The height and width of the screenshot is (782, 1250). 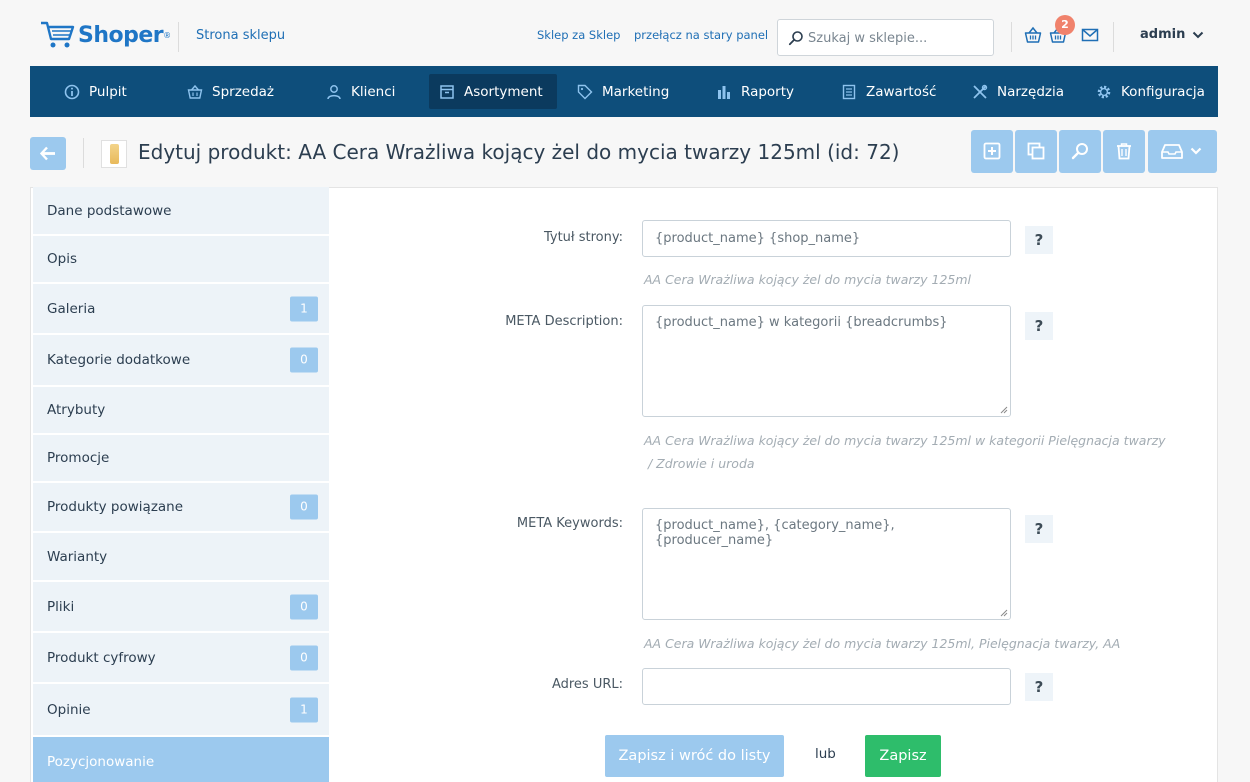 I want to click on plus-square-icon, so click(x=992, y=151).